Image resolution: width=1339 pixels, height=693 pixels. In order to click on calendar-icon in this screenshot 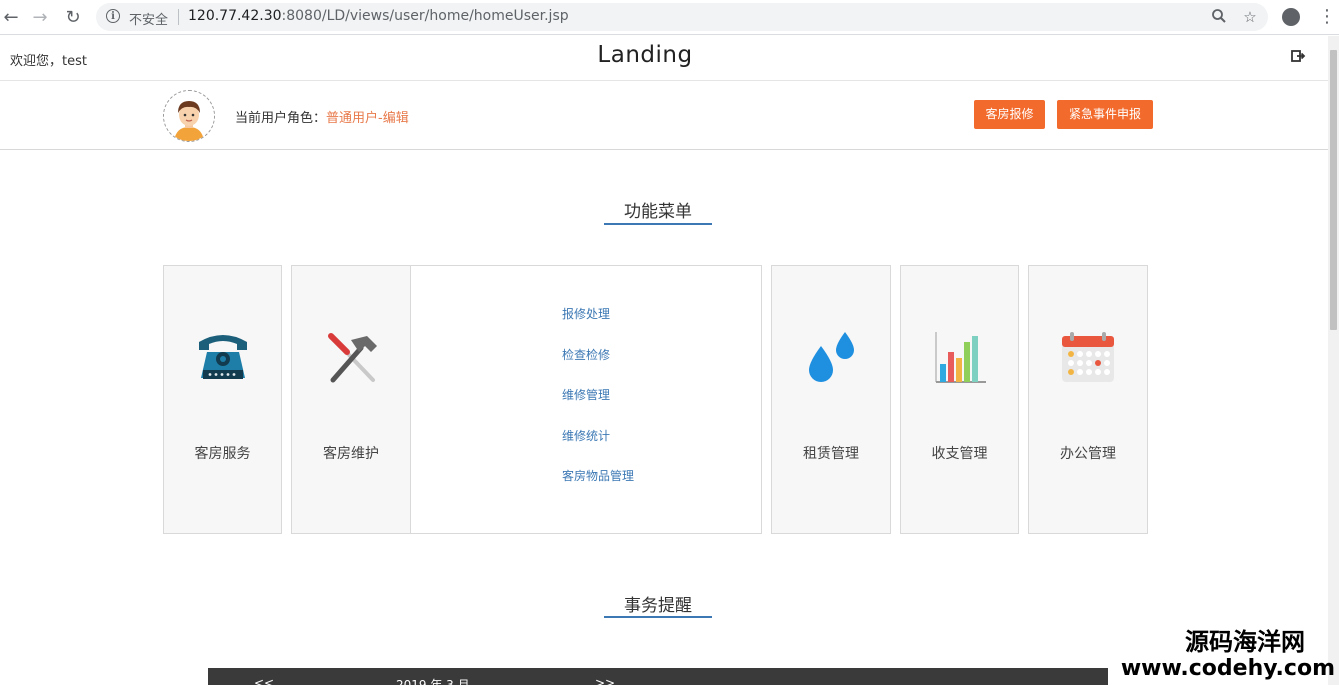, I will do `click(1088, 358)`.